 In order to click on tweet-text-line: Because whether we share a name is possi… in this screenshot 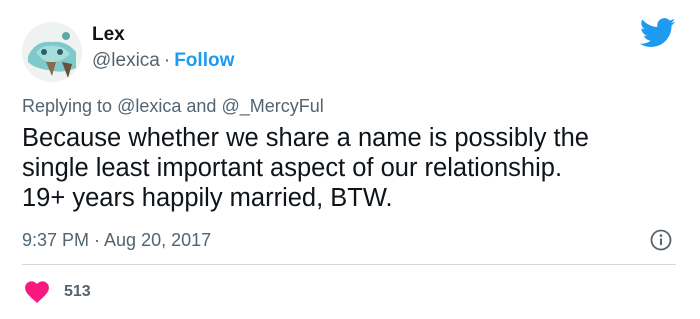, I will do `click(305, 138)`.